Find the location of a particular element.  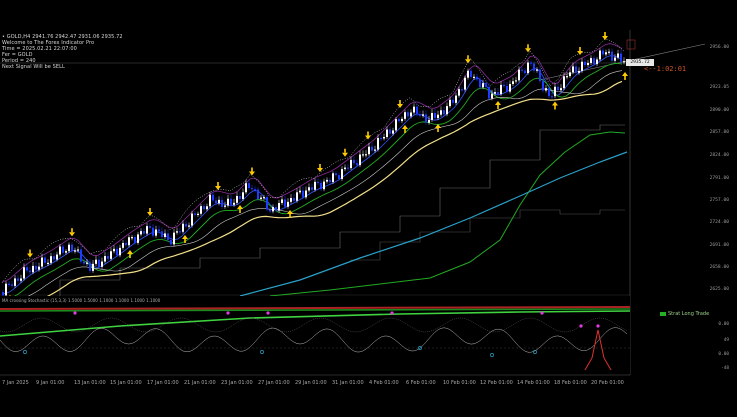

time-tick: 7 Jan 2025 is located at coordinates (15, 383).